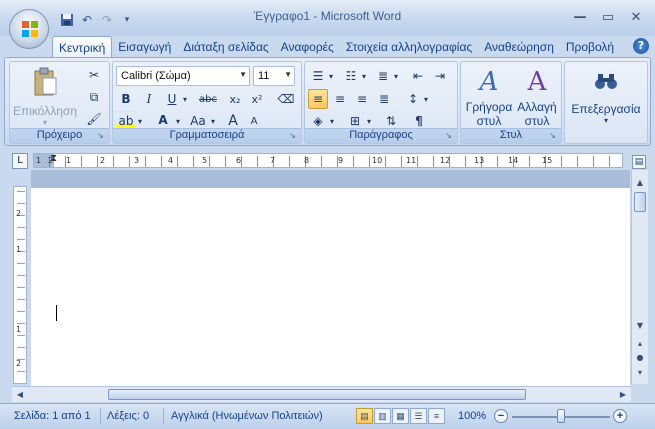  I want to click on web-layout-icon: ▦, so click(400, 416).